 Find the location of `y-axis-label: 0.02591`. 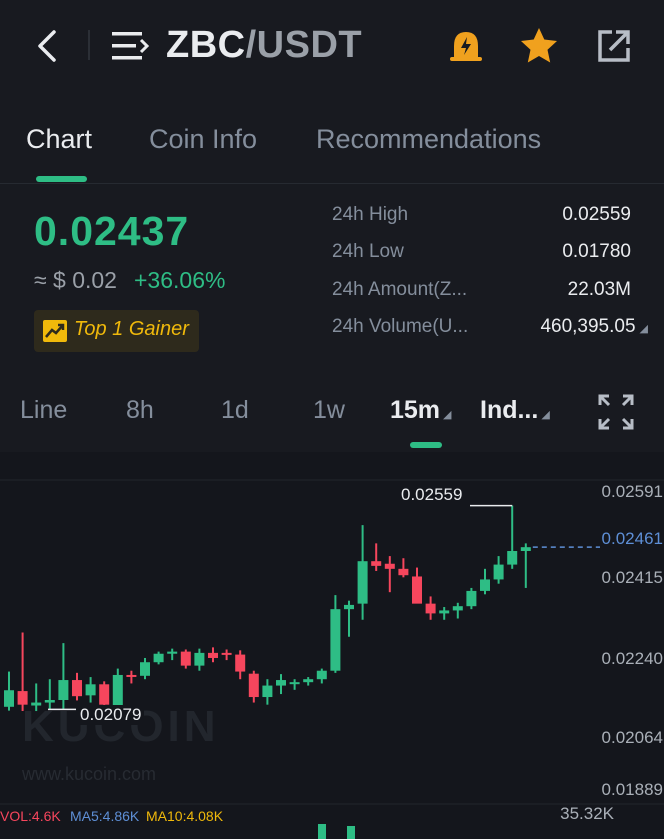

y-axis-label: 0.02591 is located at coordinates (632, 491).